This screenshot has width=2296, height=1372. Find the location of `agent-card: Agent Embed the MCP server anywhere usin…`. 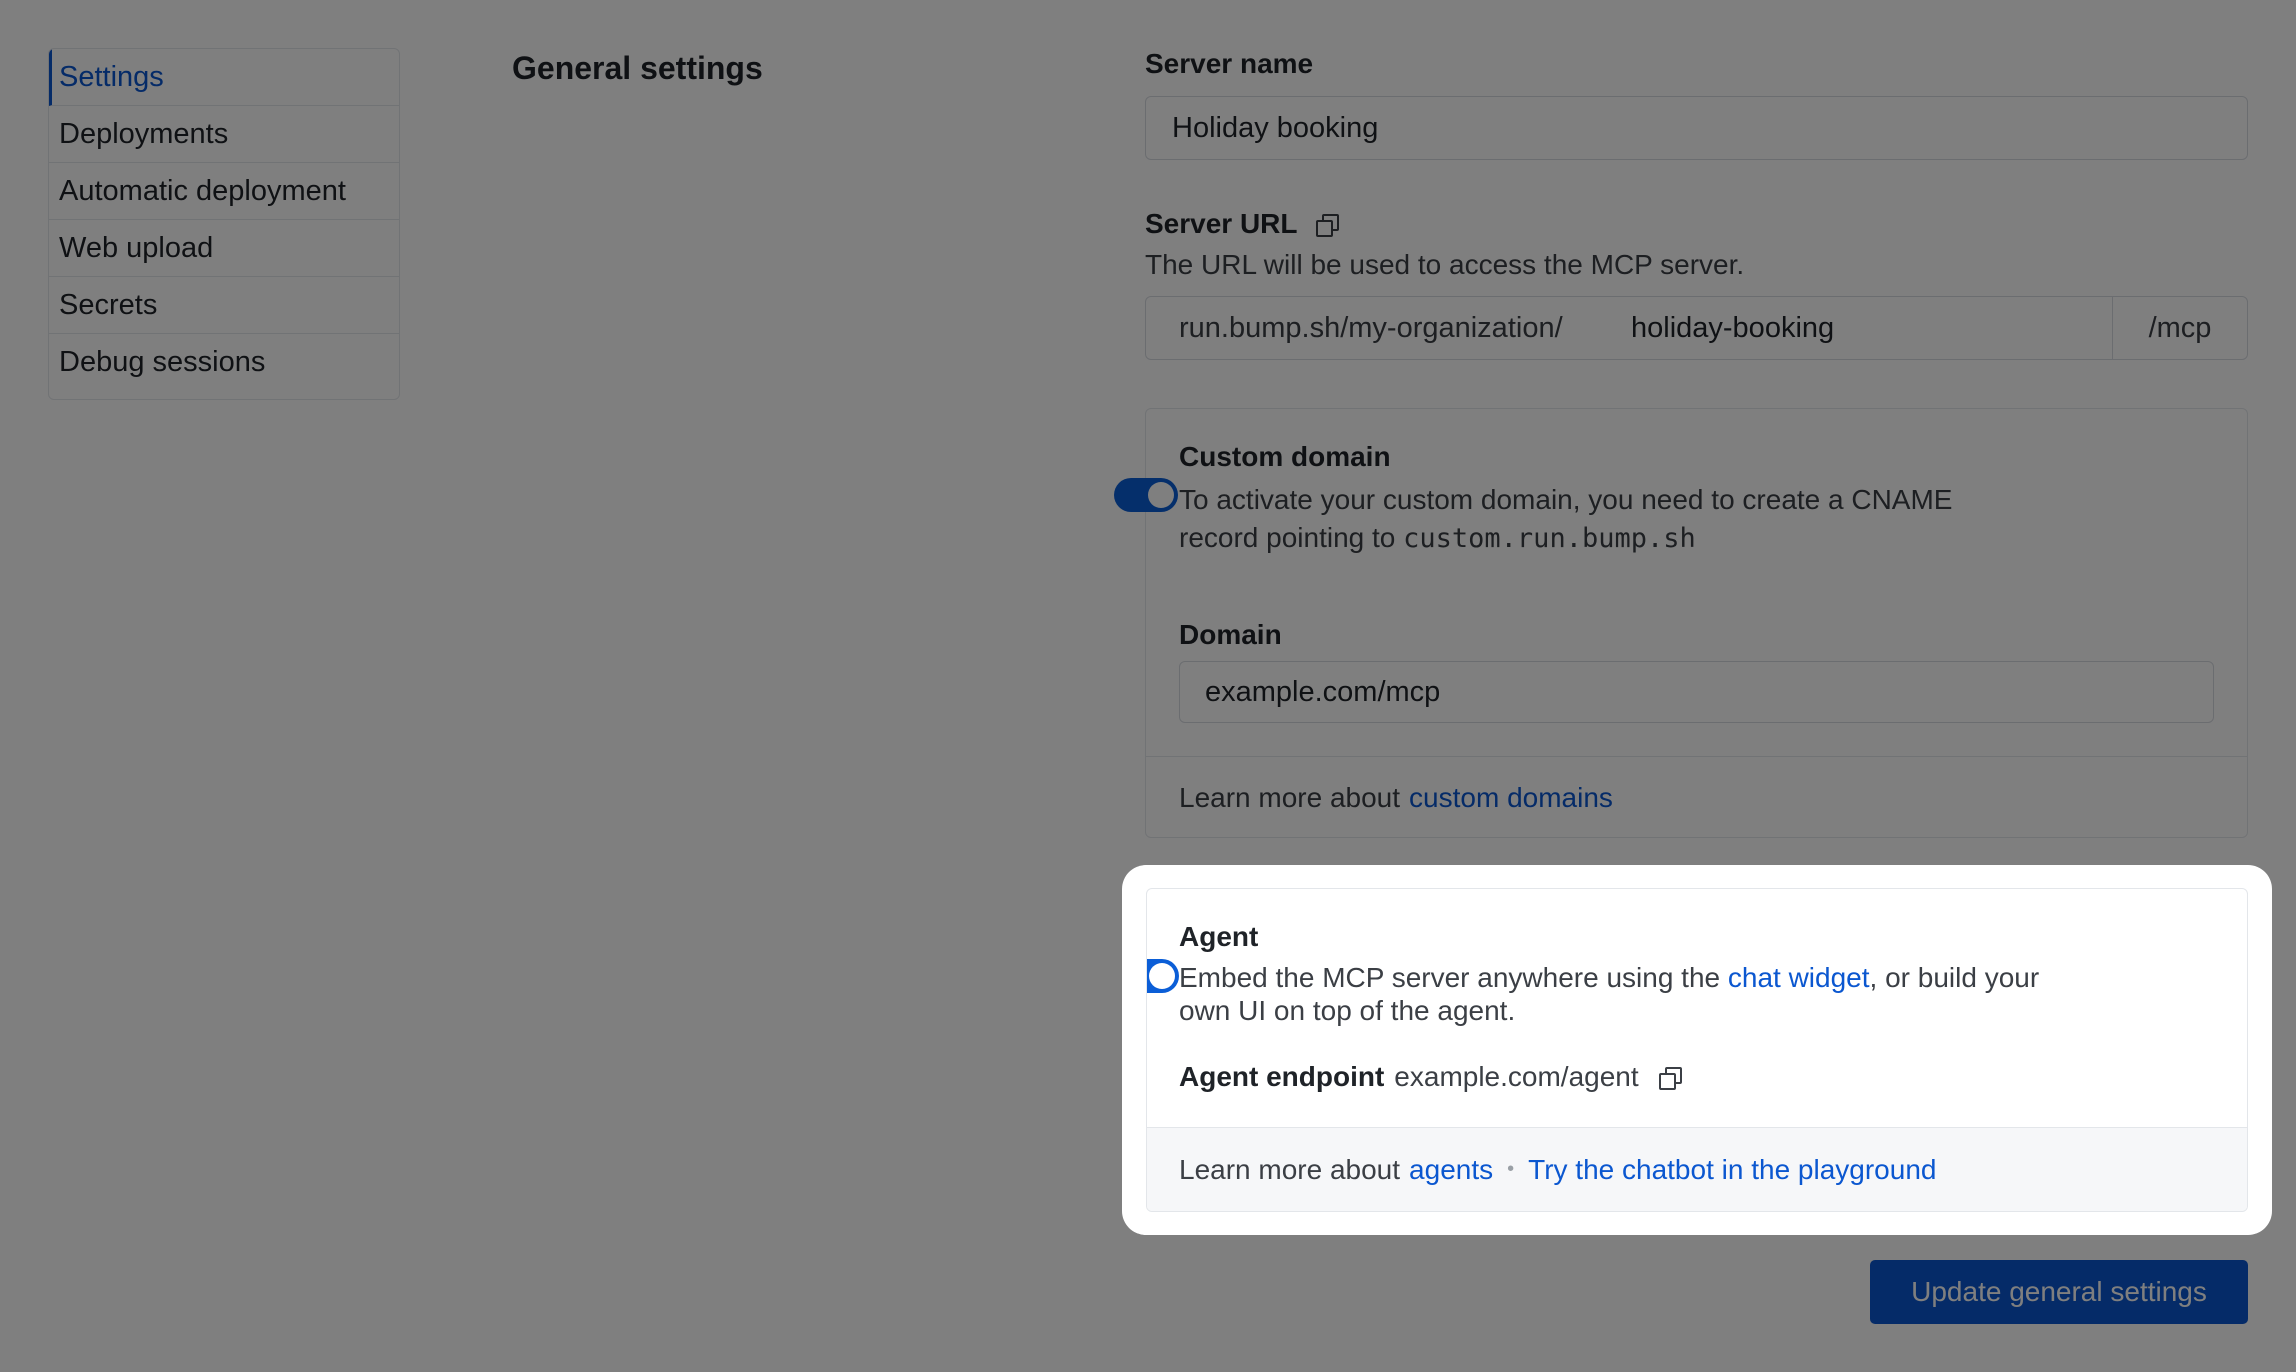

agent-card: Agent Embed the MCP server anywhere usin… is located at coordinates (1697, 1050).